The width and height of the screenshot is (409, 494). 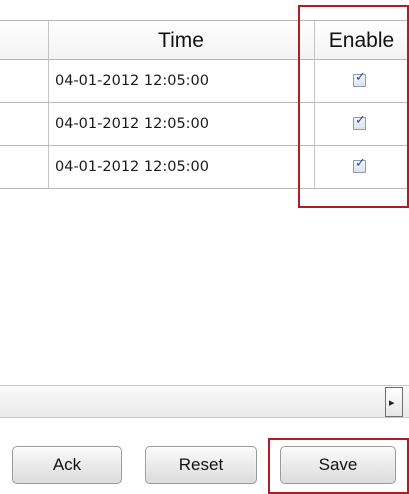 I want to click on table-header: Time Enable, so click(x=204, y=40).